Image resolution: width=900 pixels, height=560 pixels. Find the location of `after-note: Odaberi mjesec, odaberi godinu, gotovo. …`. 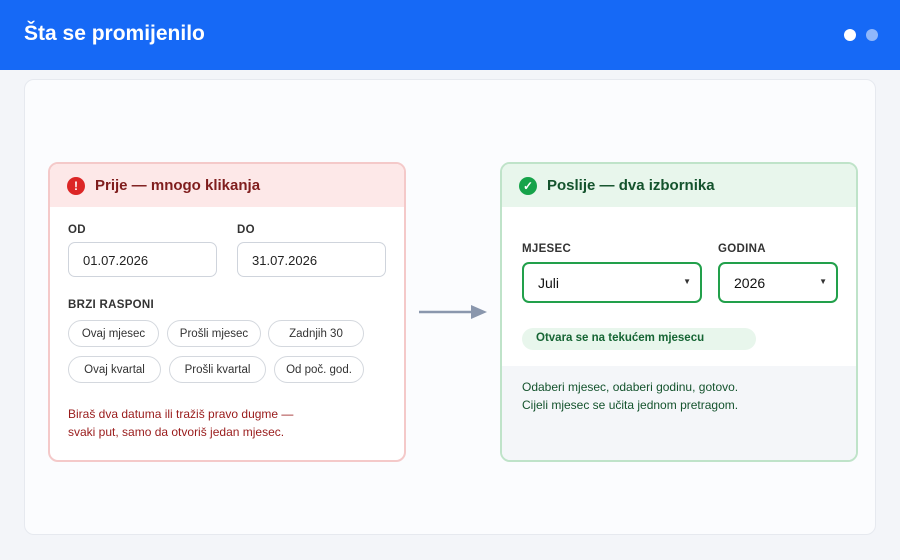

after-note: Odaberi mjesec, odaberi godinu, gotovo. … is located at coordinates (630, 396).